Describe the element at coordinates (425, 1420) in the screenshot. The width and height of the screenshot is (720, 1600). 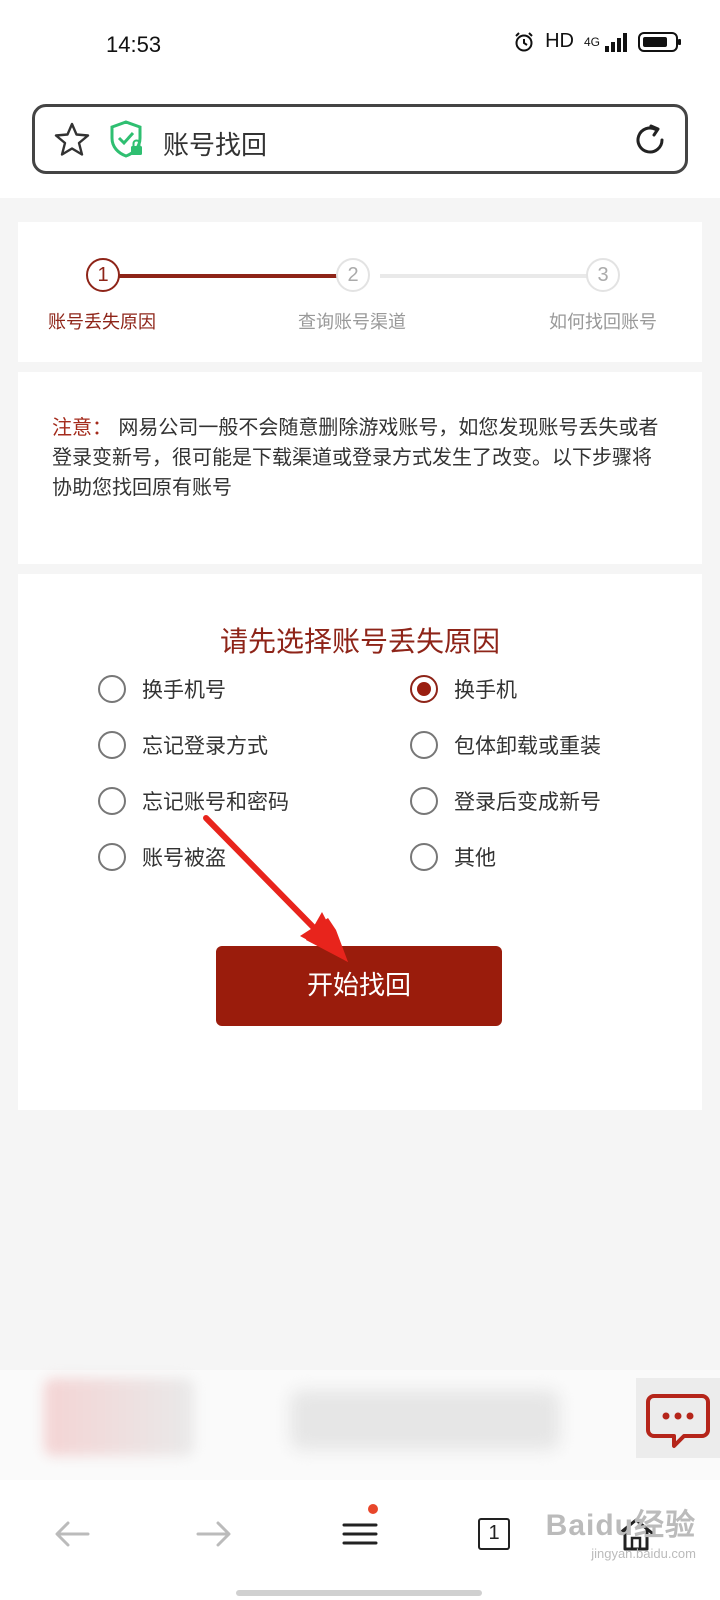
I see `ad-text-blurred` at that location.